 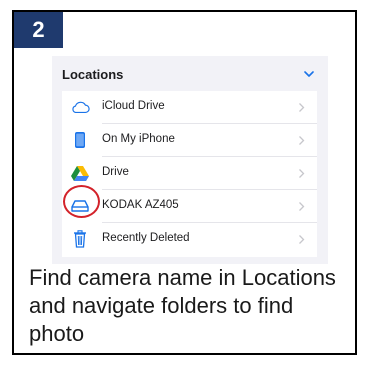 I want to click on location-item-icloud-drive: iCloud Drive, so click(x=189, y=107).